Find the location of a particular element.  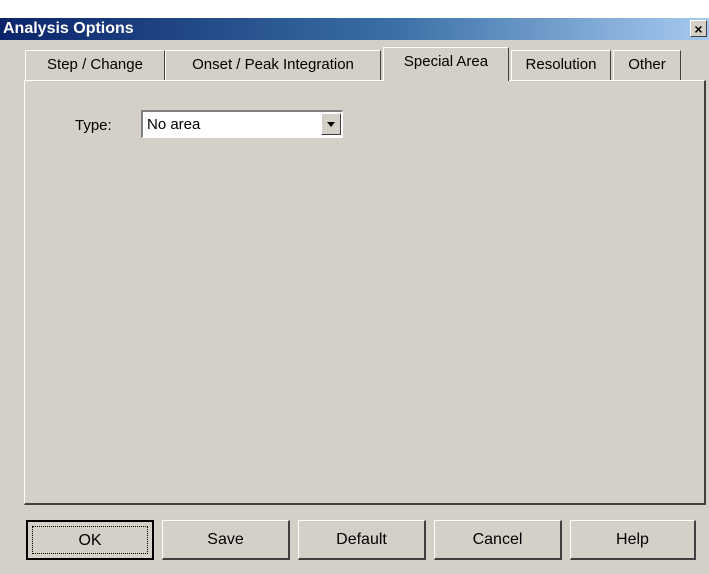

title-bar: Analysis Options × is located at coordinates (354, 20).